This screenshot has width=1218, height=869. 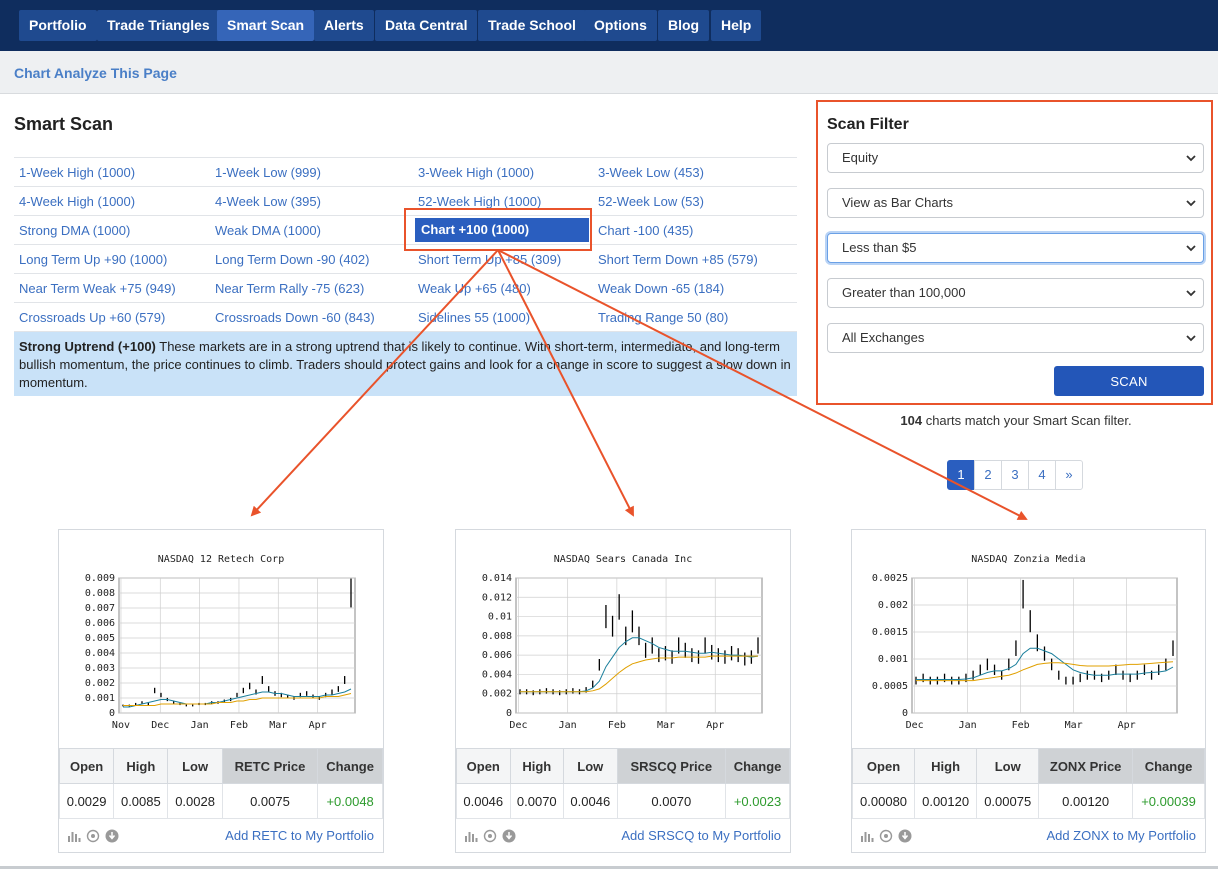 What do you see at coordinates (100, 578) in the screenshot?
I see `y-tick-label: 0.009` at bounding box center [100, 578].